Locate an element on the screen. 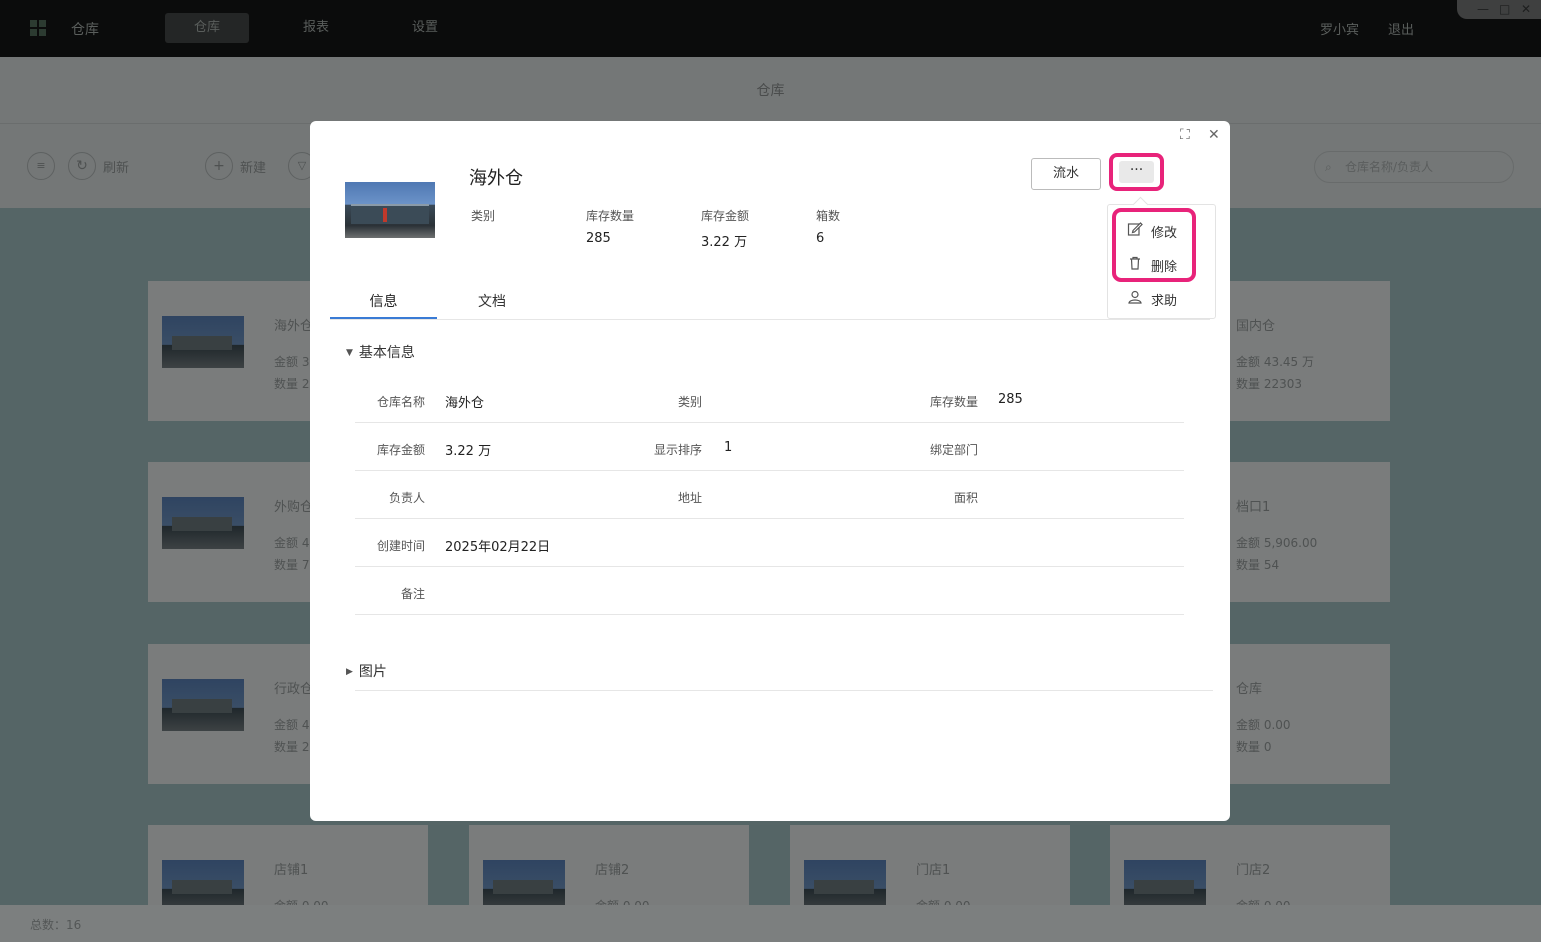 Image resolution: width=1541 pixels, height=942 pixels. section-basic-info: ▼ 基本信息 is located at coordinates (380, 352).